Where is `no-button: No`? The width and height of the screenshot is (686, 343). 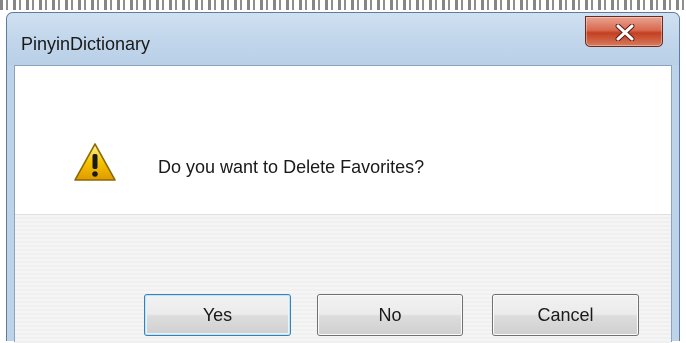 no-button: No is located at coordinates (390, 315).